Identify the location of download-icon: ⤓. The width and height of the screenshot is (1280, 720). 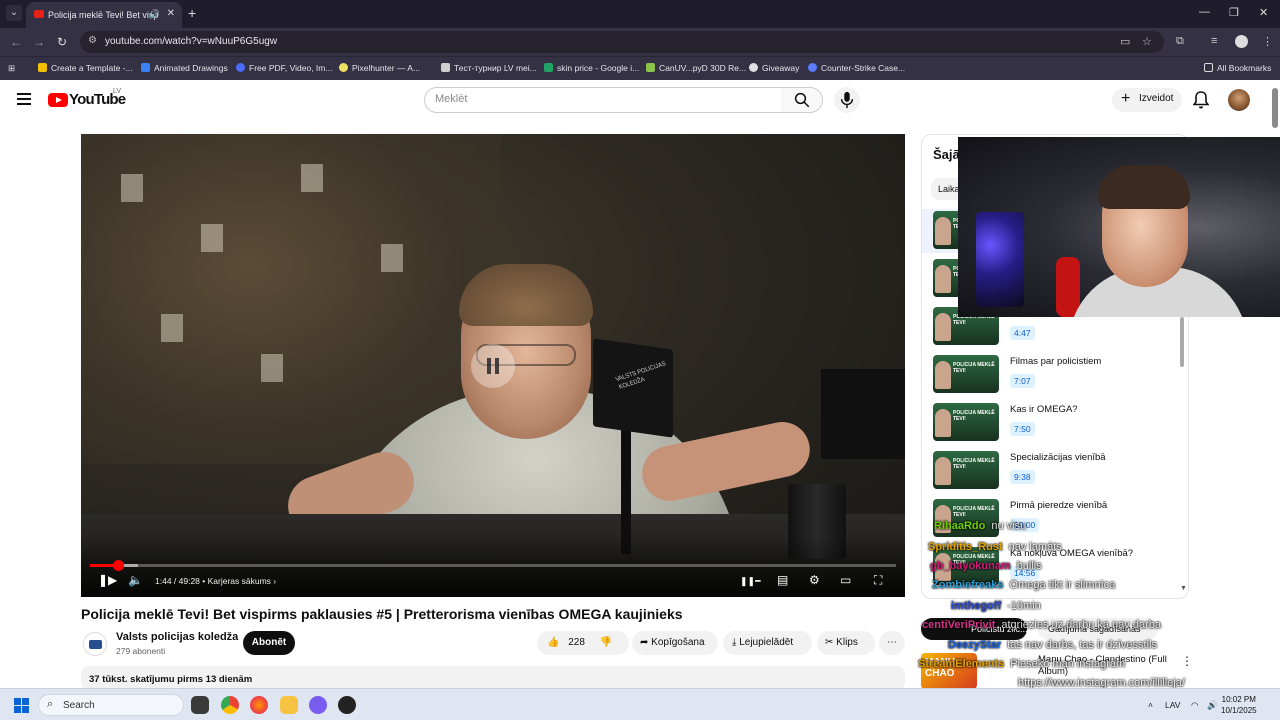
(734, 642).